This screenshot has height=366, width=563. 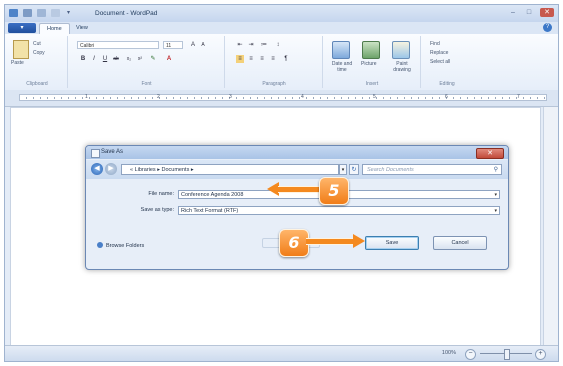 I want to click on address-dropdown-icon: ▾, so click(x=343, y=169).